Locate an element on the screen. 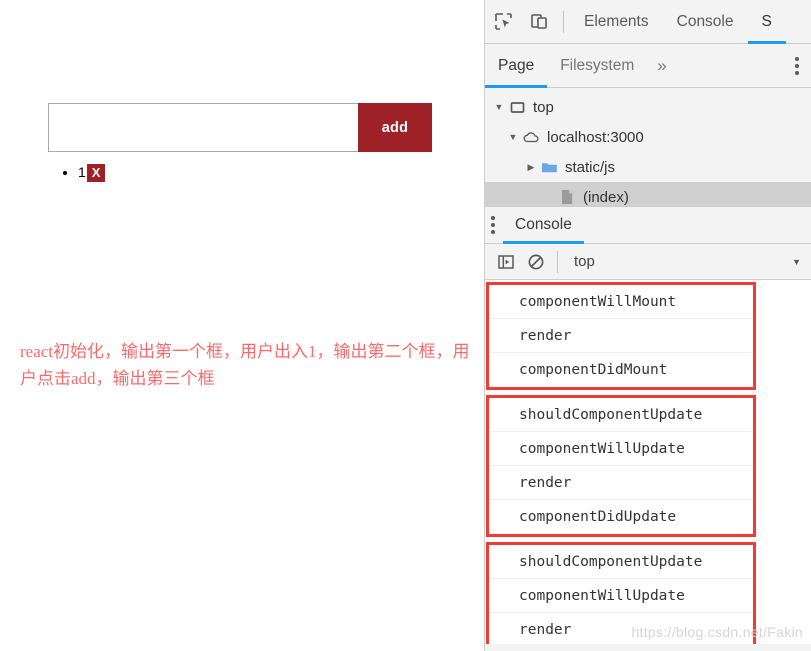 The image size is (811, 651). navigator-more-options-button is located at coordinates (797, 66).